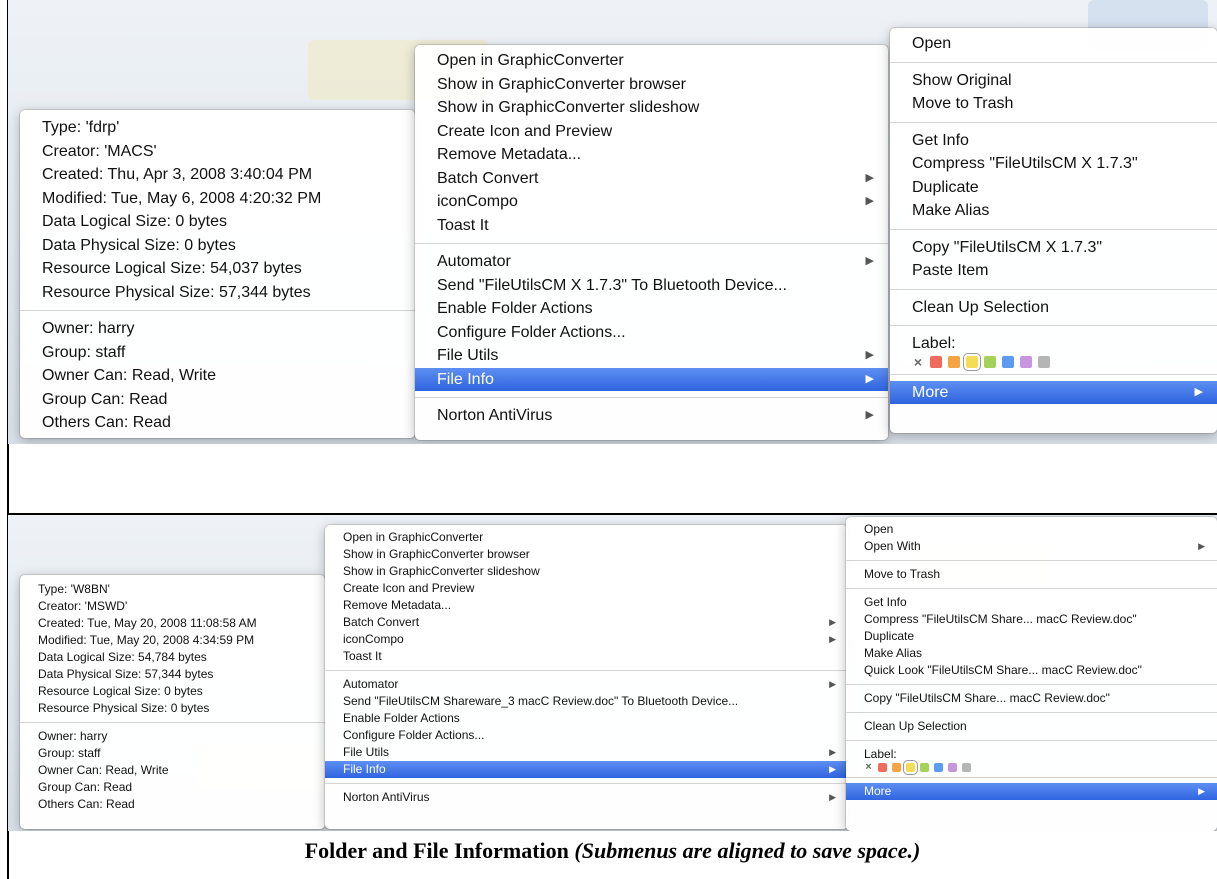  Describe the element at coordinates (878, 791) in the screenshot. I see `menu-item-label: More` at that location.